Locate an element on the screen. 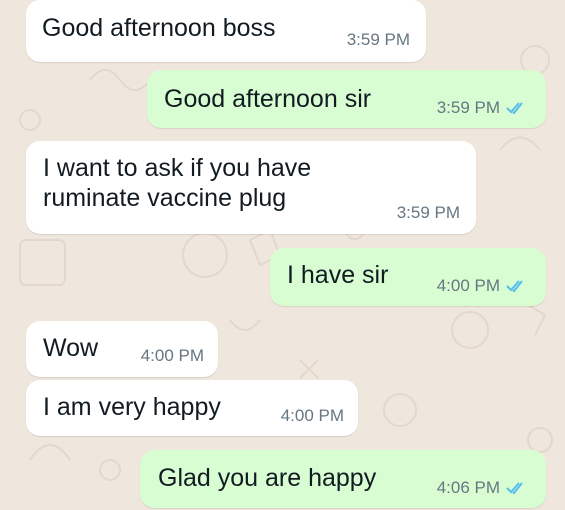  incoming-message: I am very happy 4:00 PM is located at coordinates (192, 408).